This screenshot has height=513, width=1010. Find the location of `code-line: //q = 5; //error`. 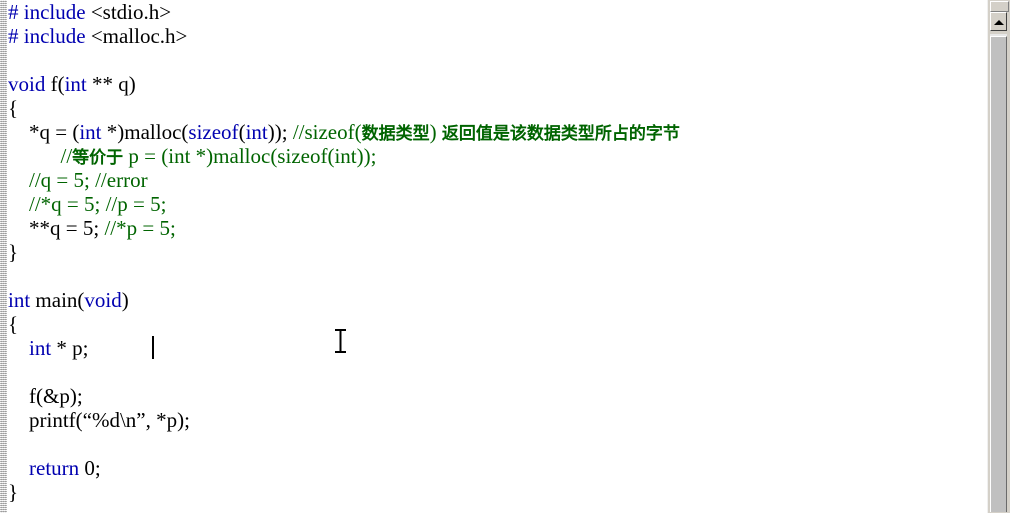

code-line: //q = 5; //error is located at coordinates (499, 180).